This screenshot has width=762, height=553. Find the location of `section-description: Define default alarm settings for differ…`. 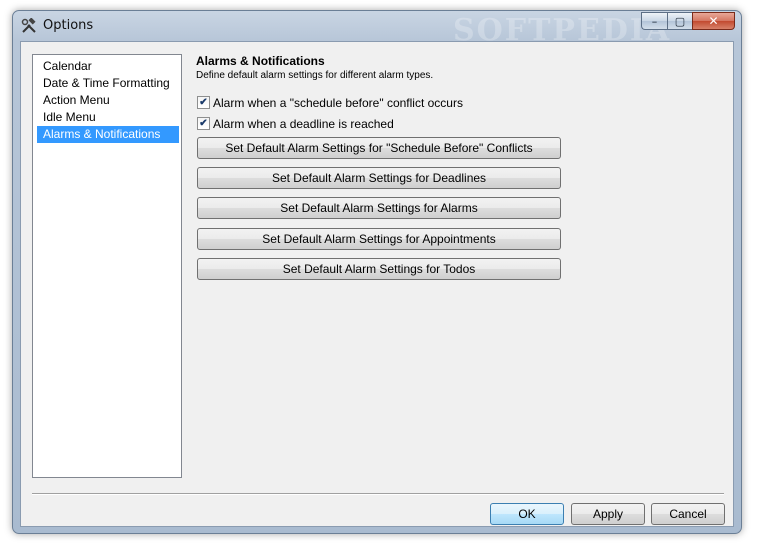

section-description: Define default alarm settings for differ… is located at coordinates (315, 75).